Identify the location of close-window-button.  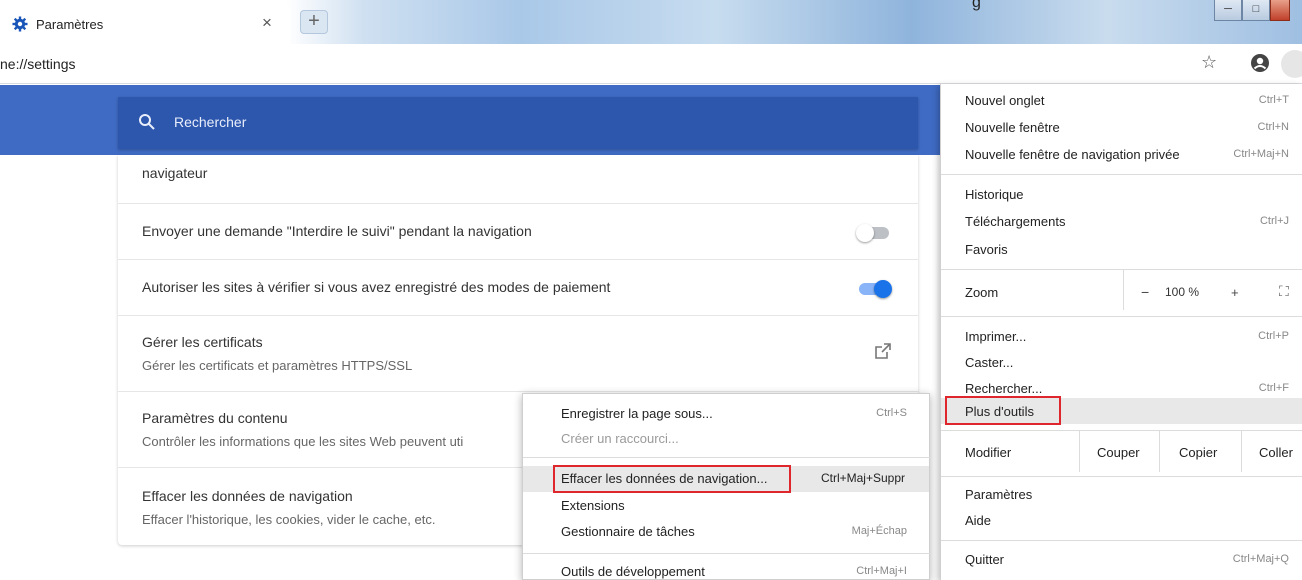
(1280, 10).